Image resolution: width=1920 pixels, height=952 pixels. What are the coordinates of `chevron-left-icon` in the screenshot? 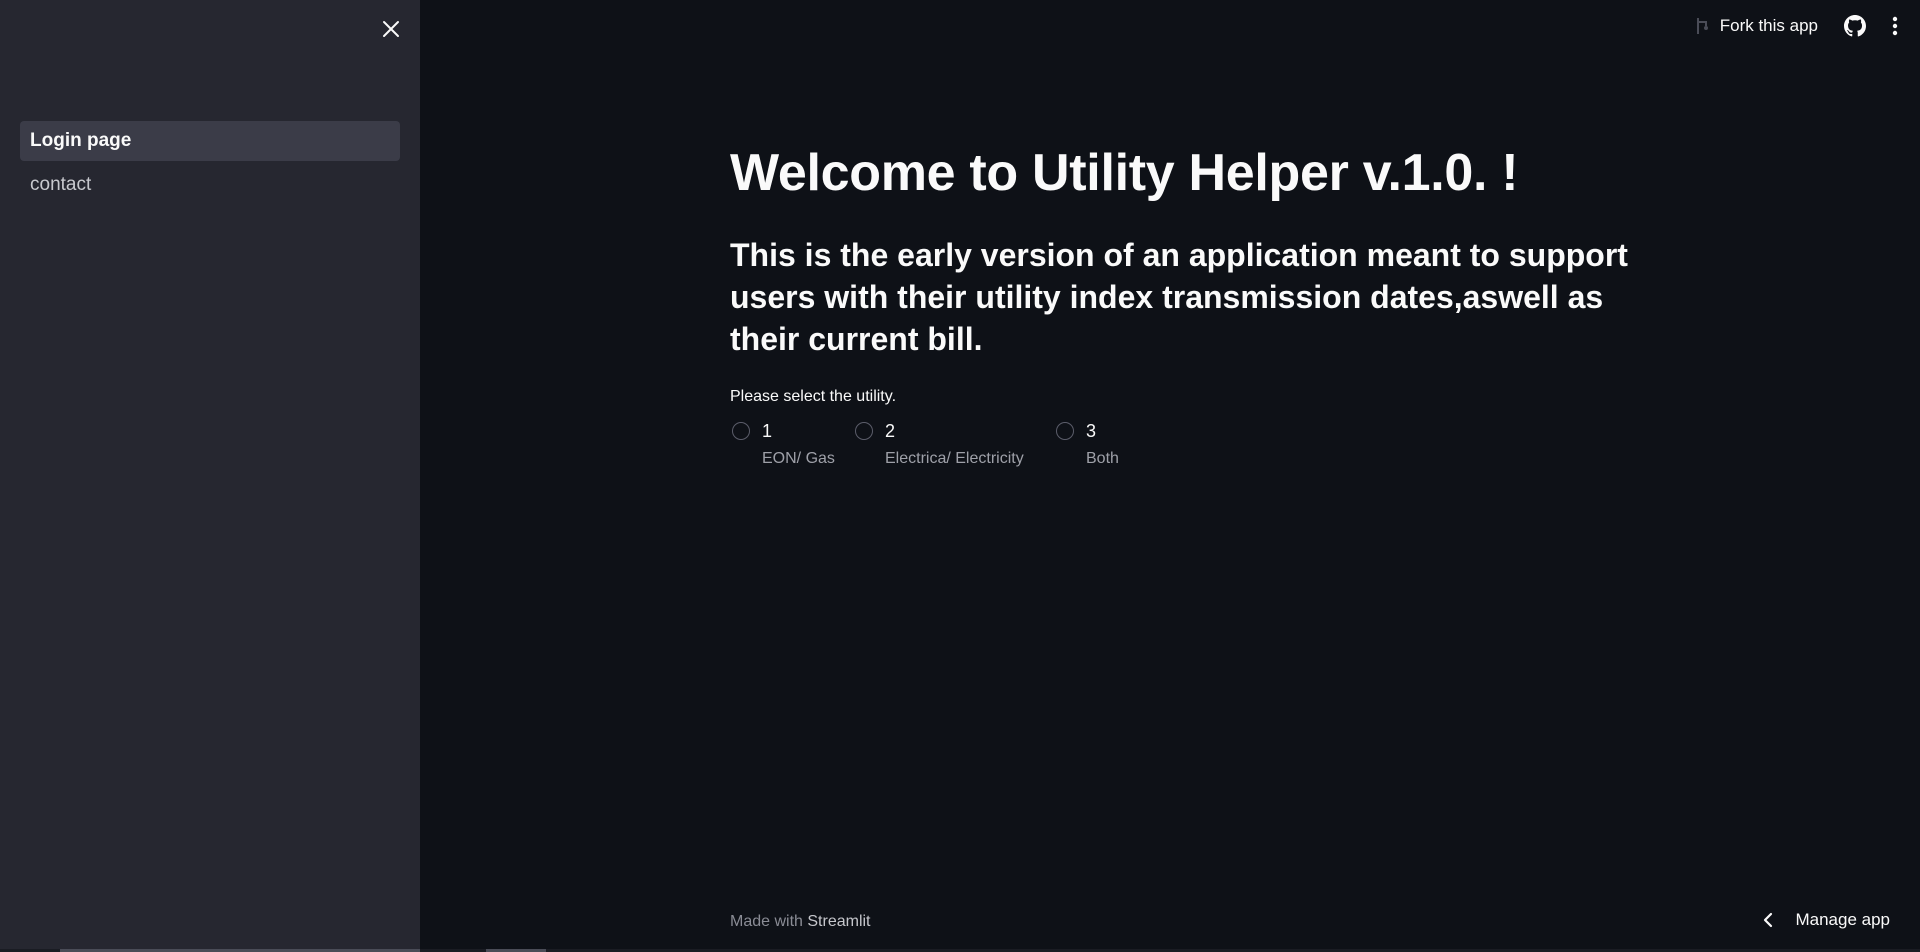 It's located at (1768, 920).